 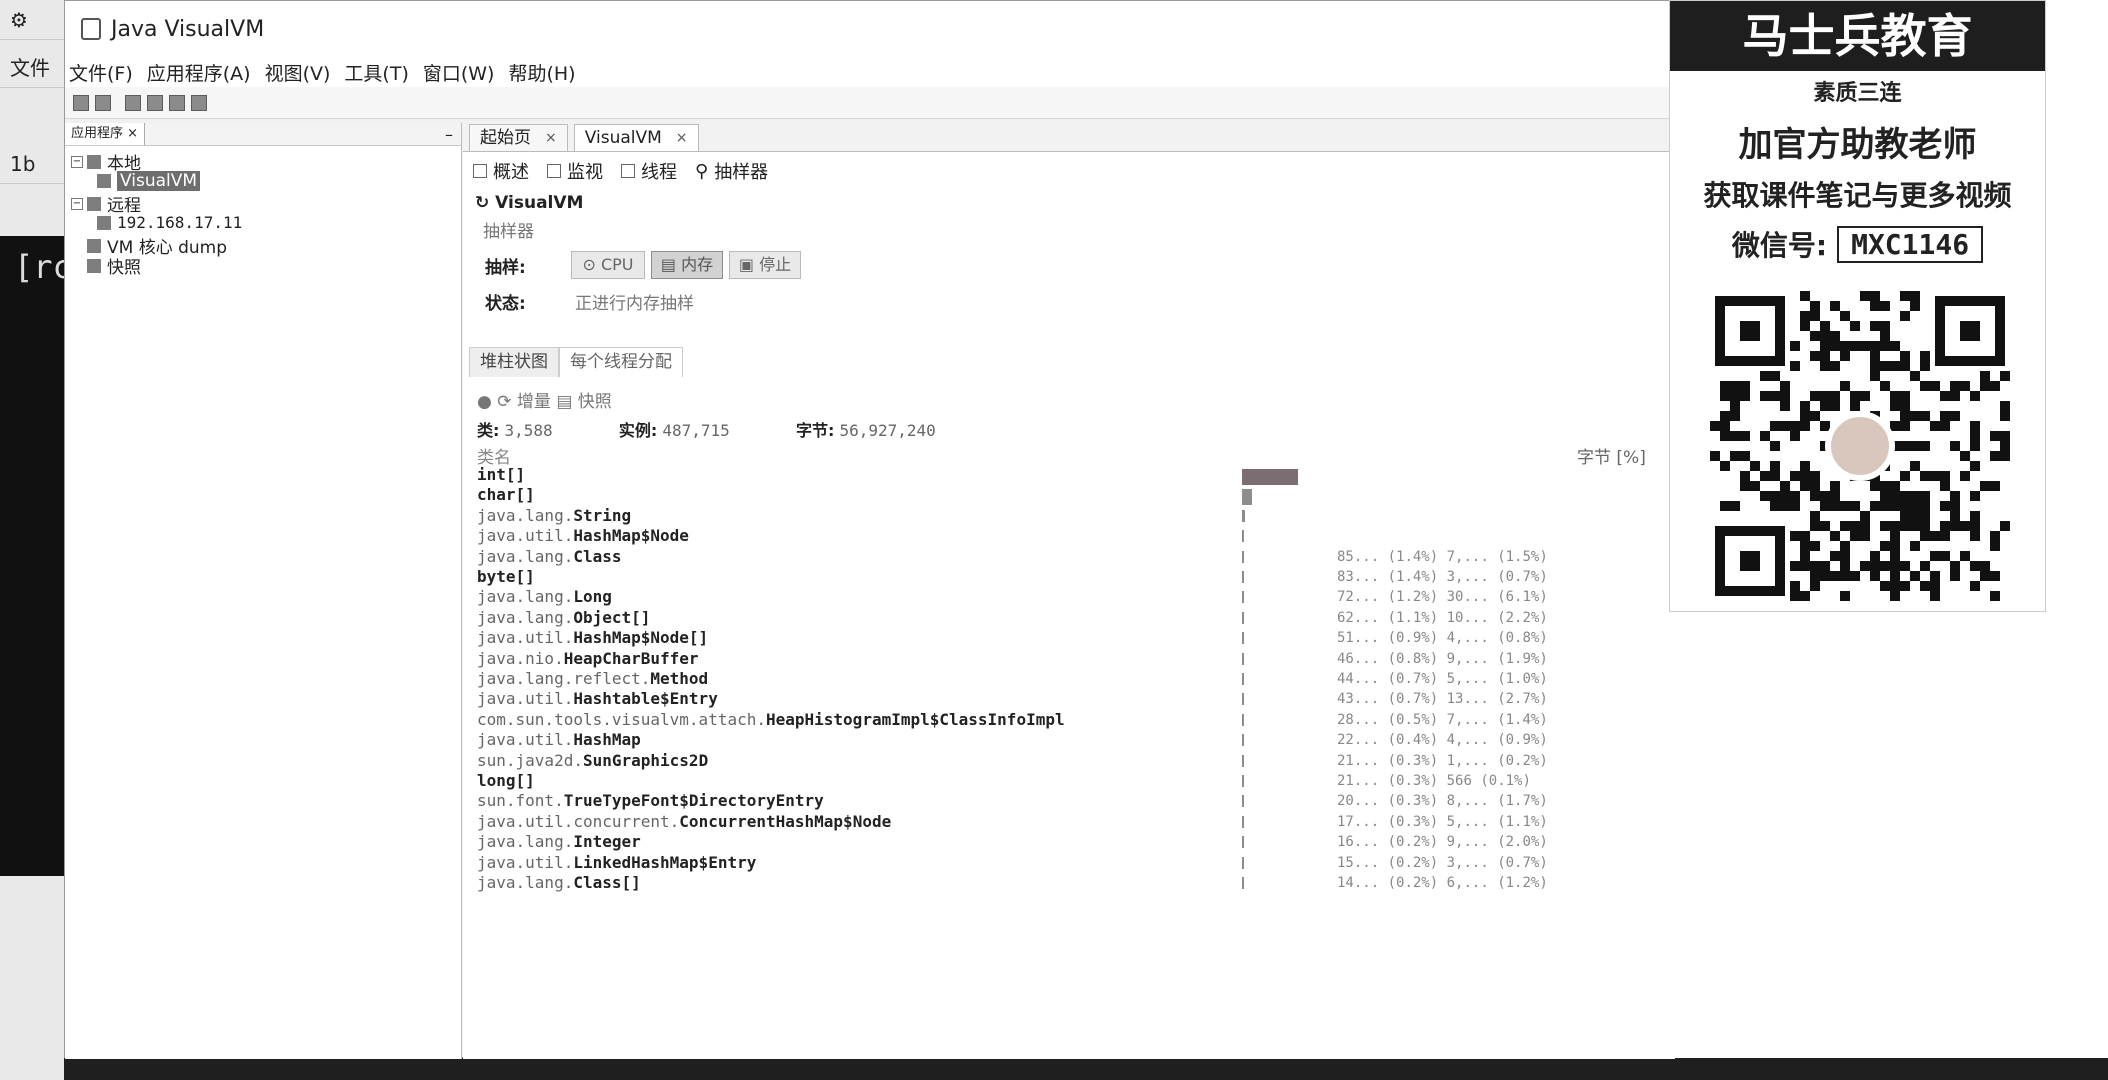 What do you see at coordinates (484, 402) in the screenshot?
I see `record-icon: ●` at bounding box center [484, 402].